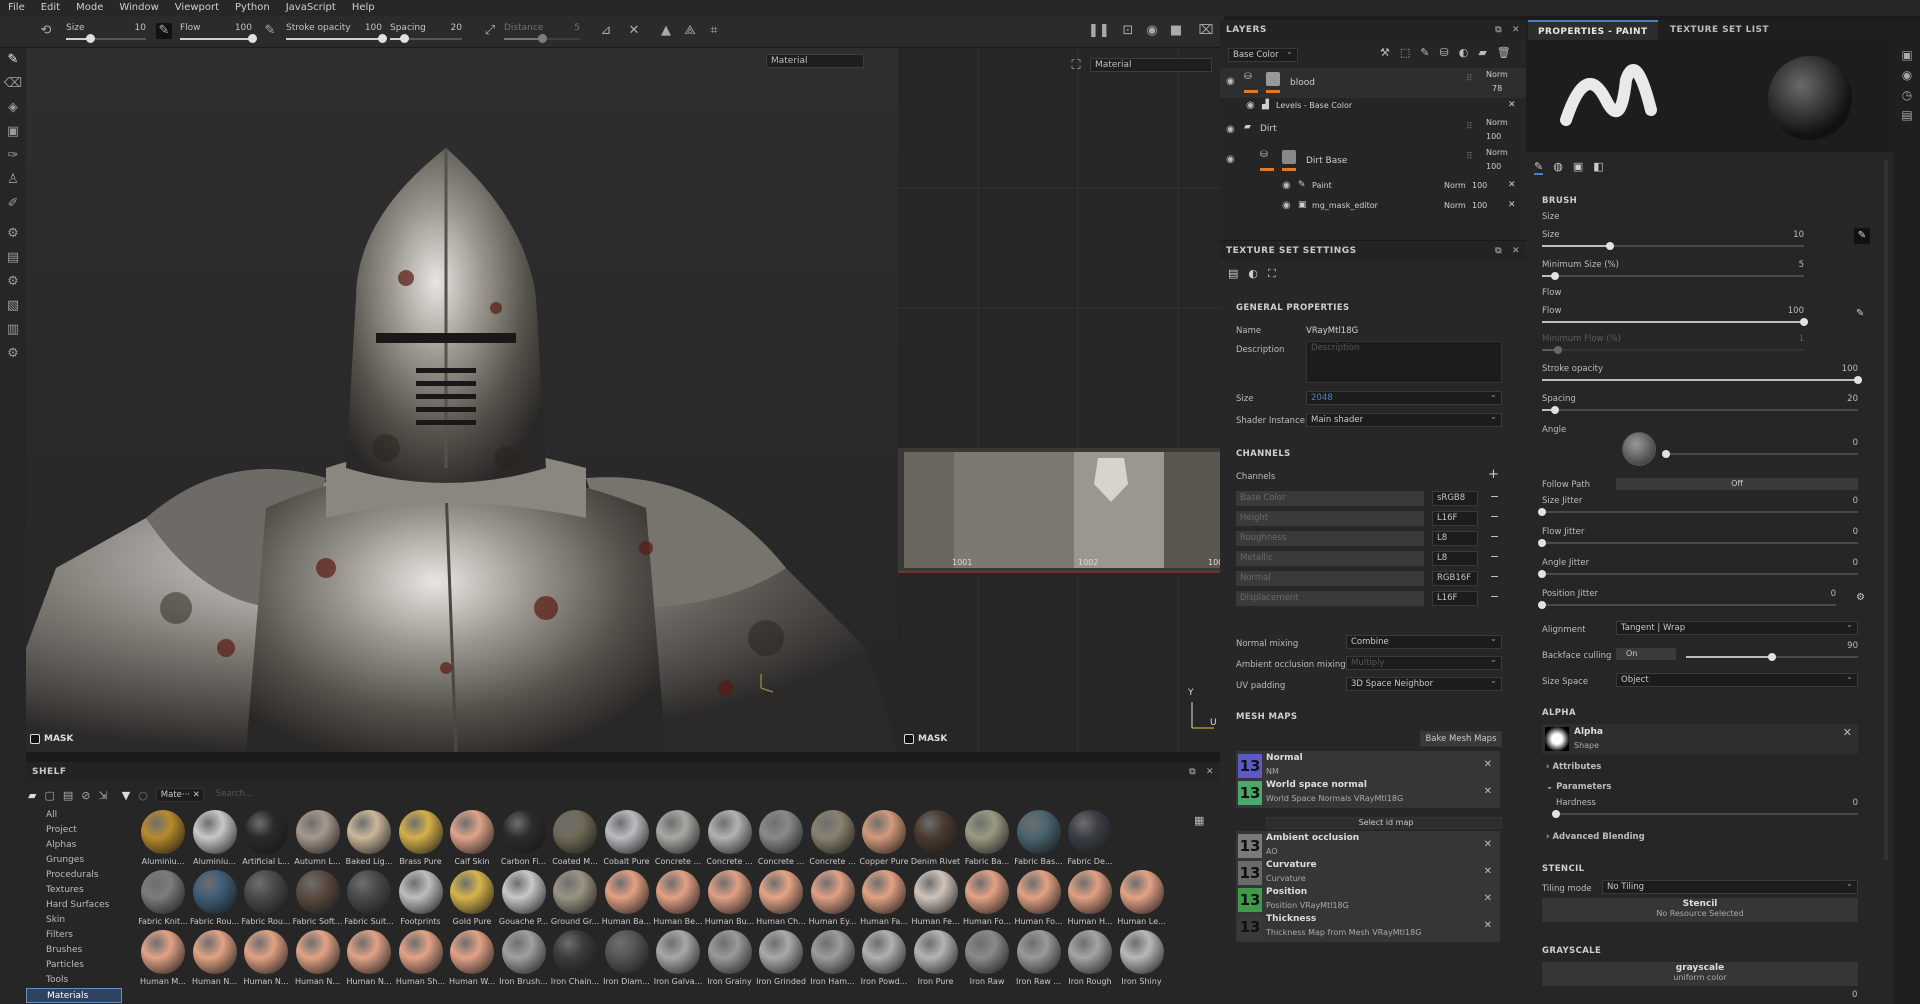 This screenshot has width=1920, height=1004. Describe the element at coordinates (1272, 274) in the screenshot. I see `uv-tab-icon: ⛶` at that location.